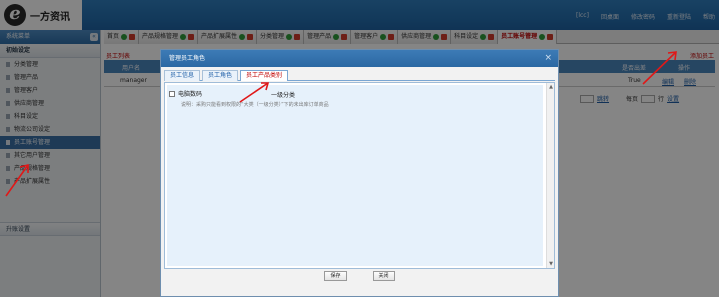  I want to click on tab-employee-info: 员工信息, so click(182, 75).